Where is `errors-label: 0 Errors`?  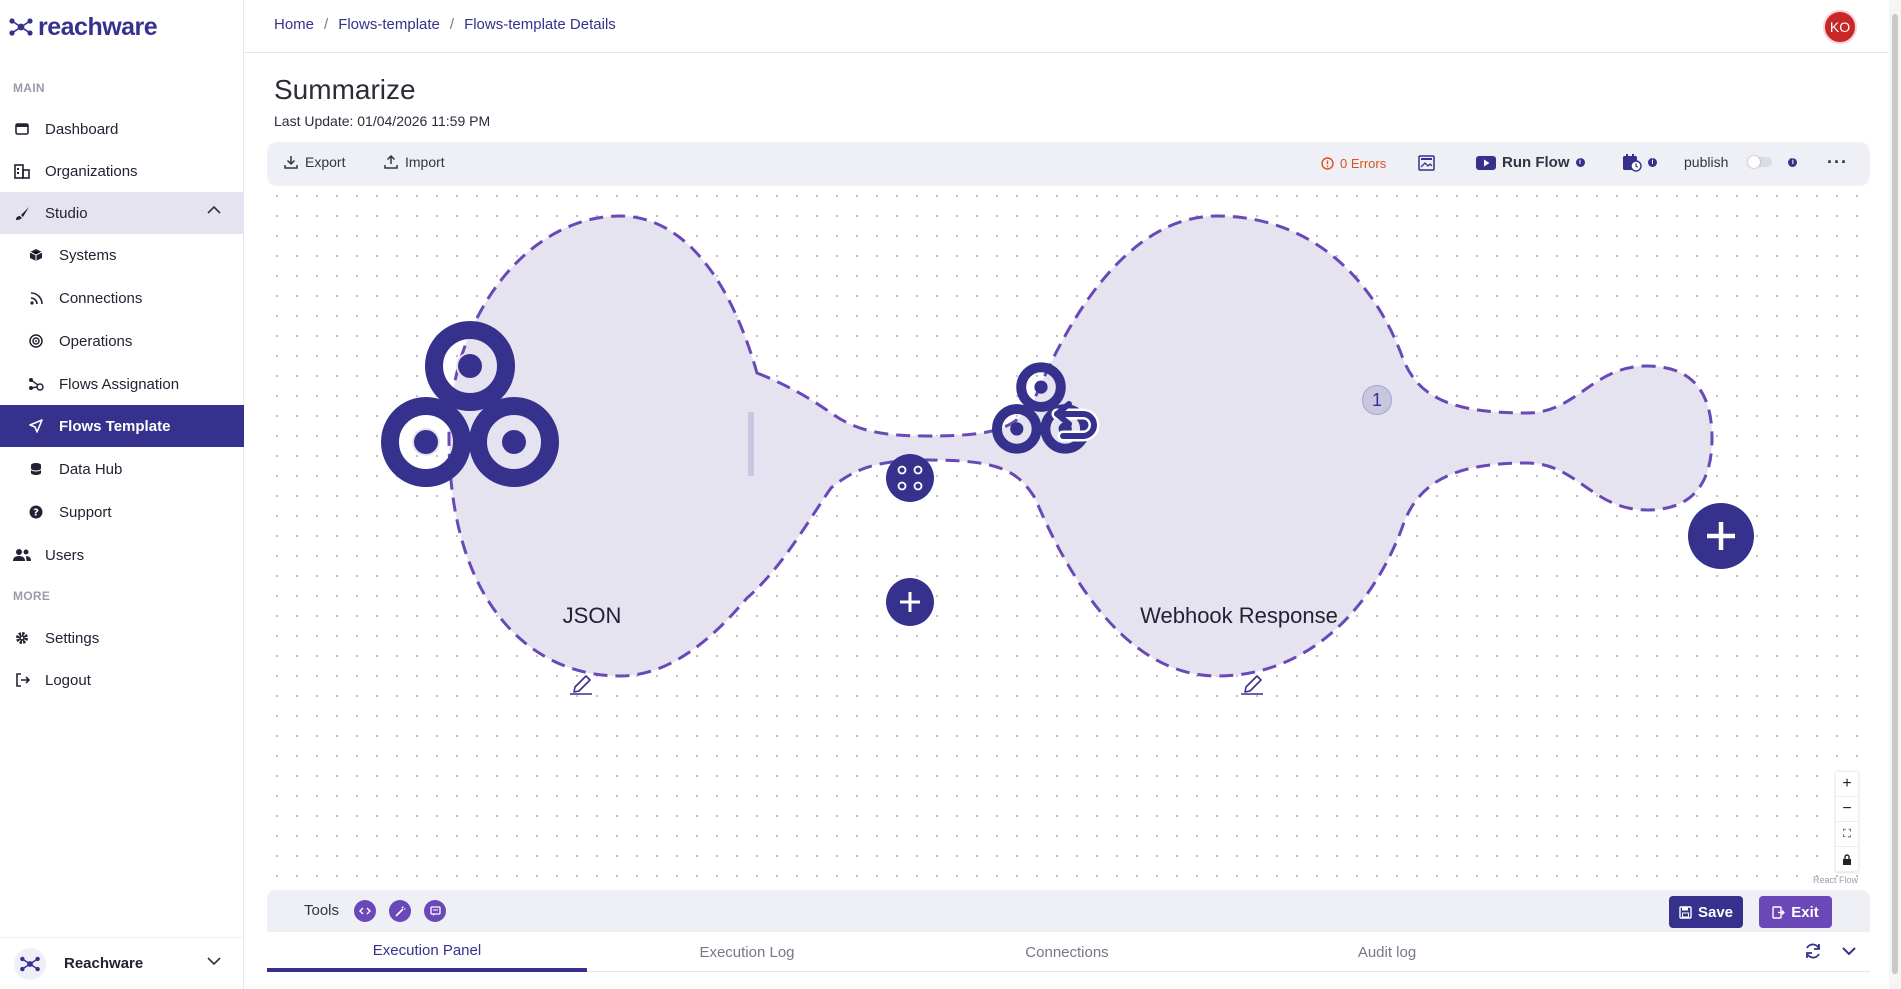 errors-label: 0 Errors is located at coordinates (1363, 163).